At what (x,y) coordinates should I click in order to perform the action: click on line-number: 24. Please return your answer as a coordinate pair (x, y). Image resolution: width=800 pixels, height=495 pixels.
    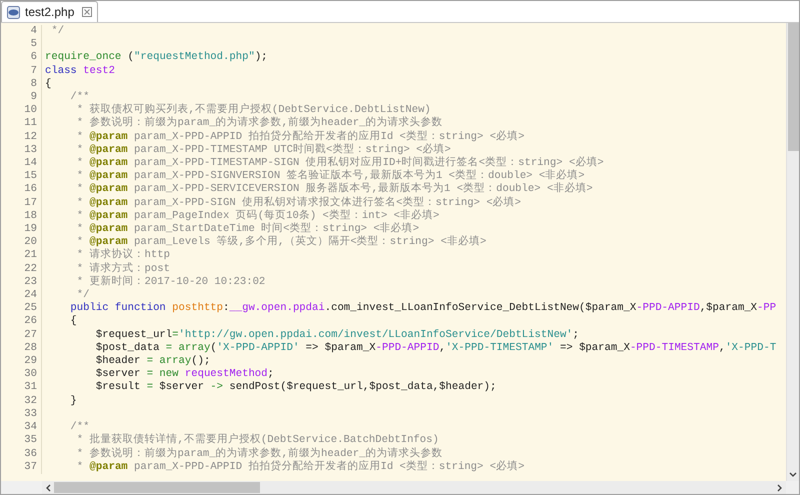
    Looking at the image, I should click on (30, 295).